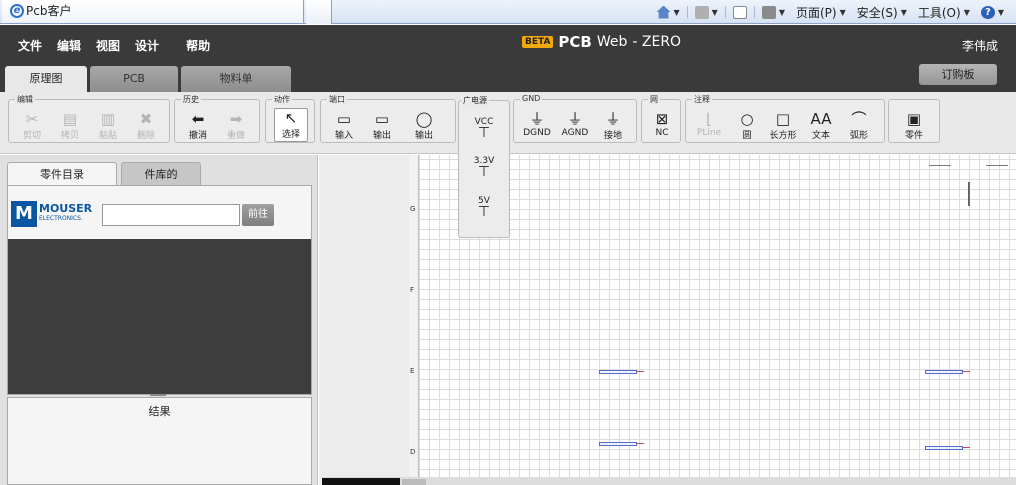 Image resolution: width=1016 pixels, height=485 pixels. I want to click on pline-button: ⌊ PLine, so click(709, 124).